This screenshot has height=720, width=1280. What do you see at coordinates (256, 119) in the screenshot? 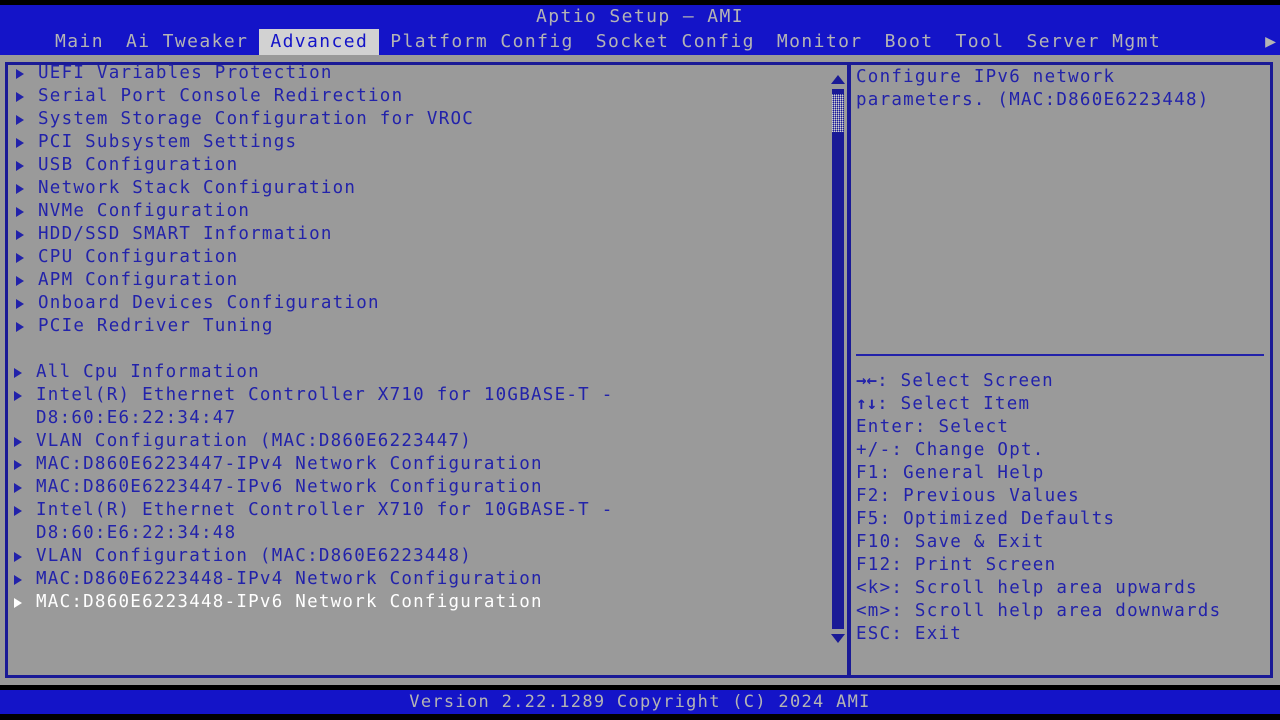
I see `list-item-label: System Storage Configuration for VROC` at bounding box center [256, 119].